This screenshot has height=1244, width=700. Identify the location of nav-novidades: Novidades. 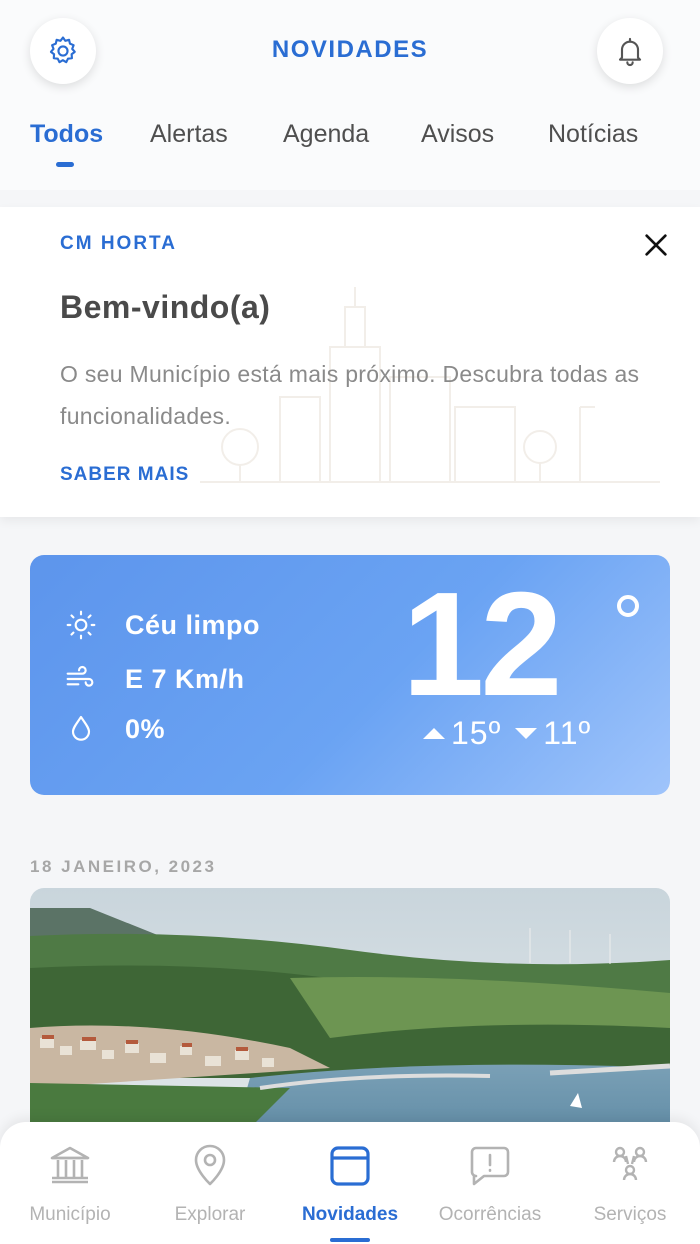
(350, 1183).